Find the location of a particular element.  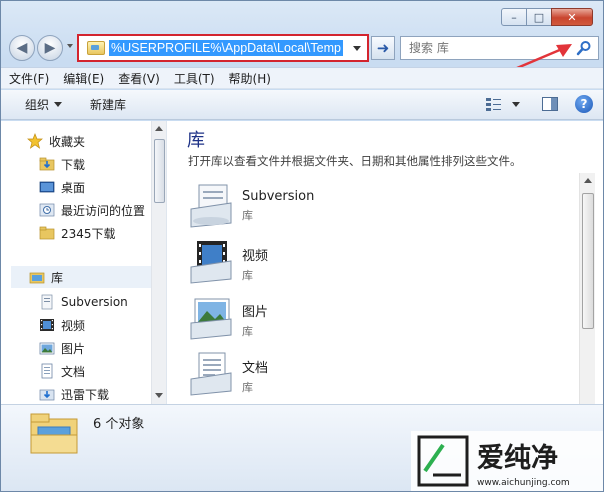

back-button: ◀ is located at coordinates (22, 48).